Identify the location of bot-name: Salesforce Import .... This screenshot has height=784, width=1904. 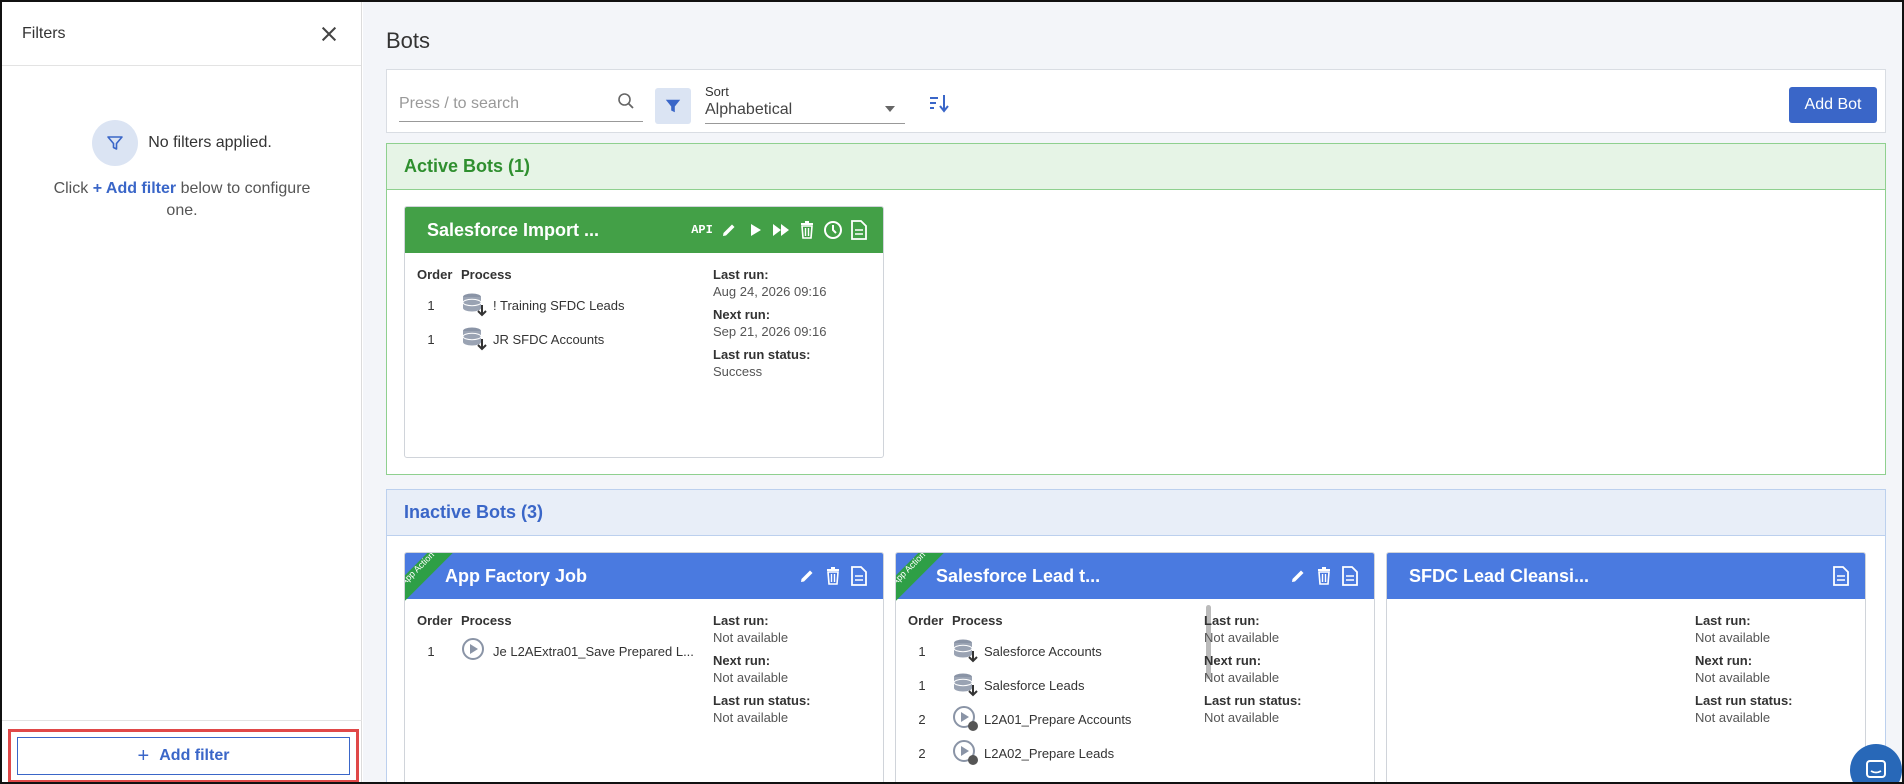
(559, 230).